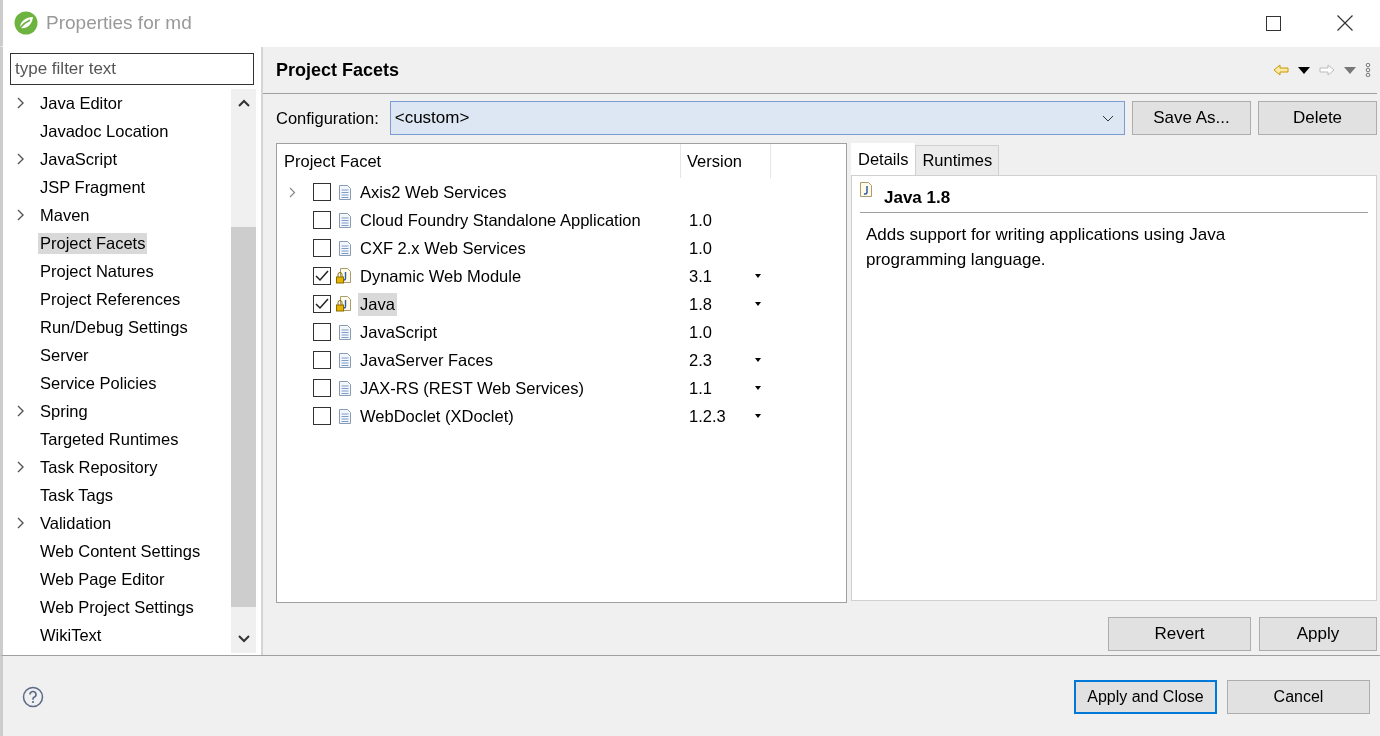  What do you see at coordinates (917, 198) in the screenshot?
I see `details-heading: Java 1.8` at bounding box center [917, 198].